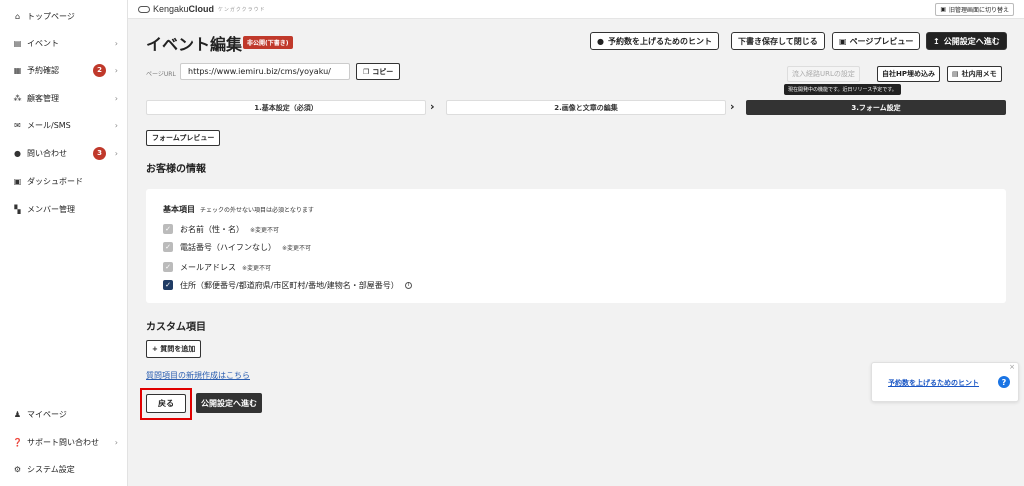 Image resolution: width=1024 pixels, height=486 pixels. Describe the element at coordinates (586, 107) in the screenshot. I see `step-image-text: 2.画像と文章の編集` at that location.